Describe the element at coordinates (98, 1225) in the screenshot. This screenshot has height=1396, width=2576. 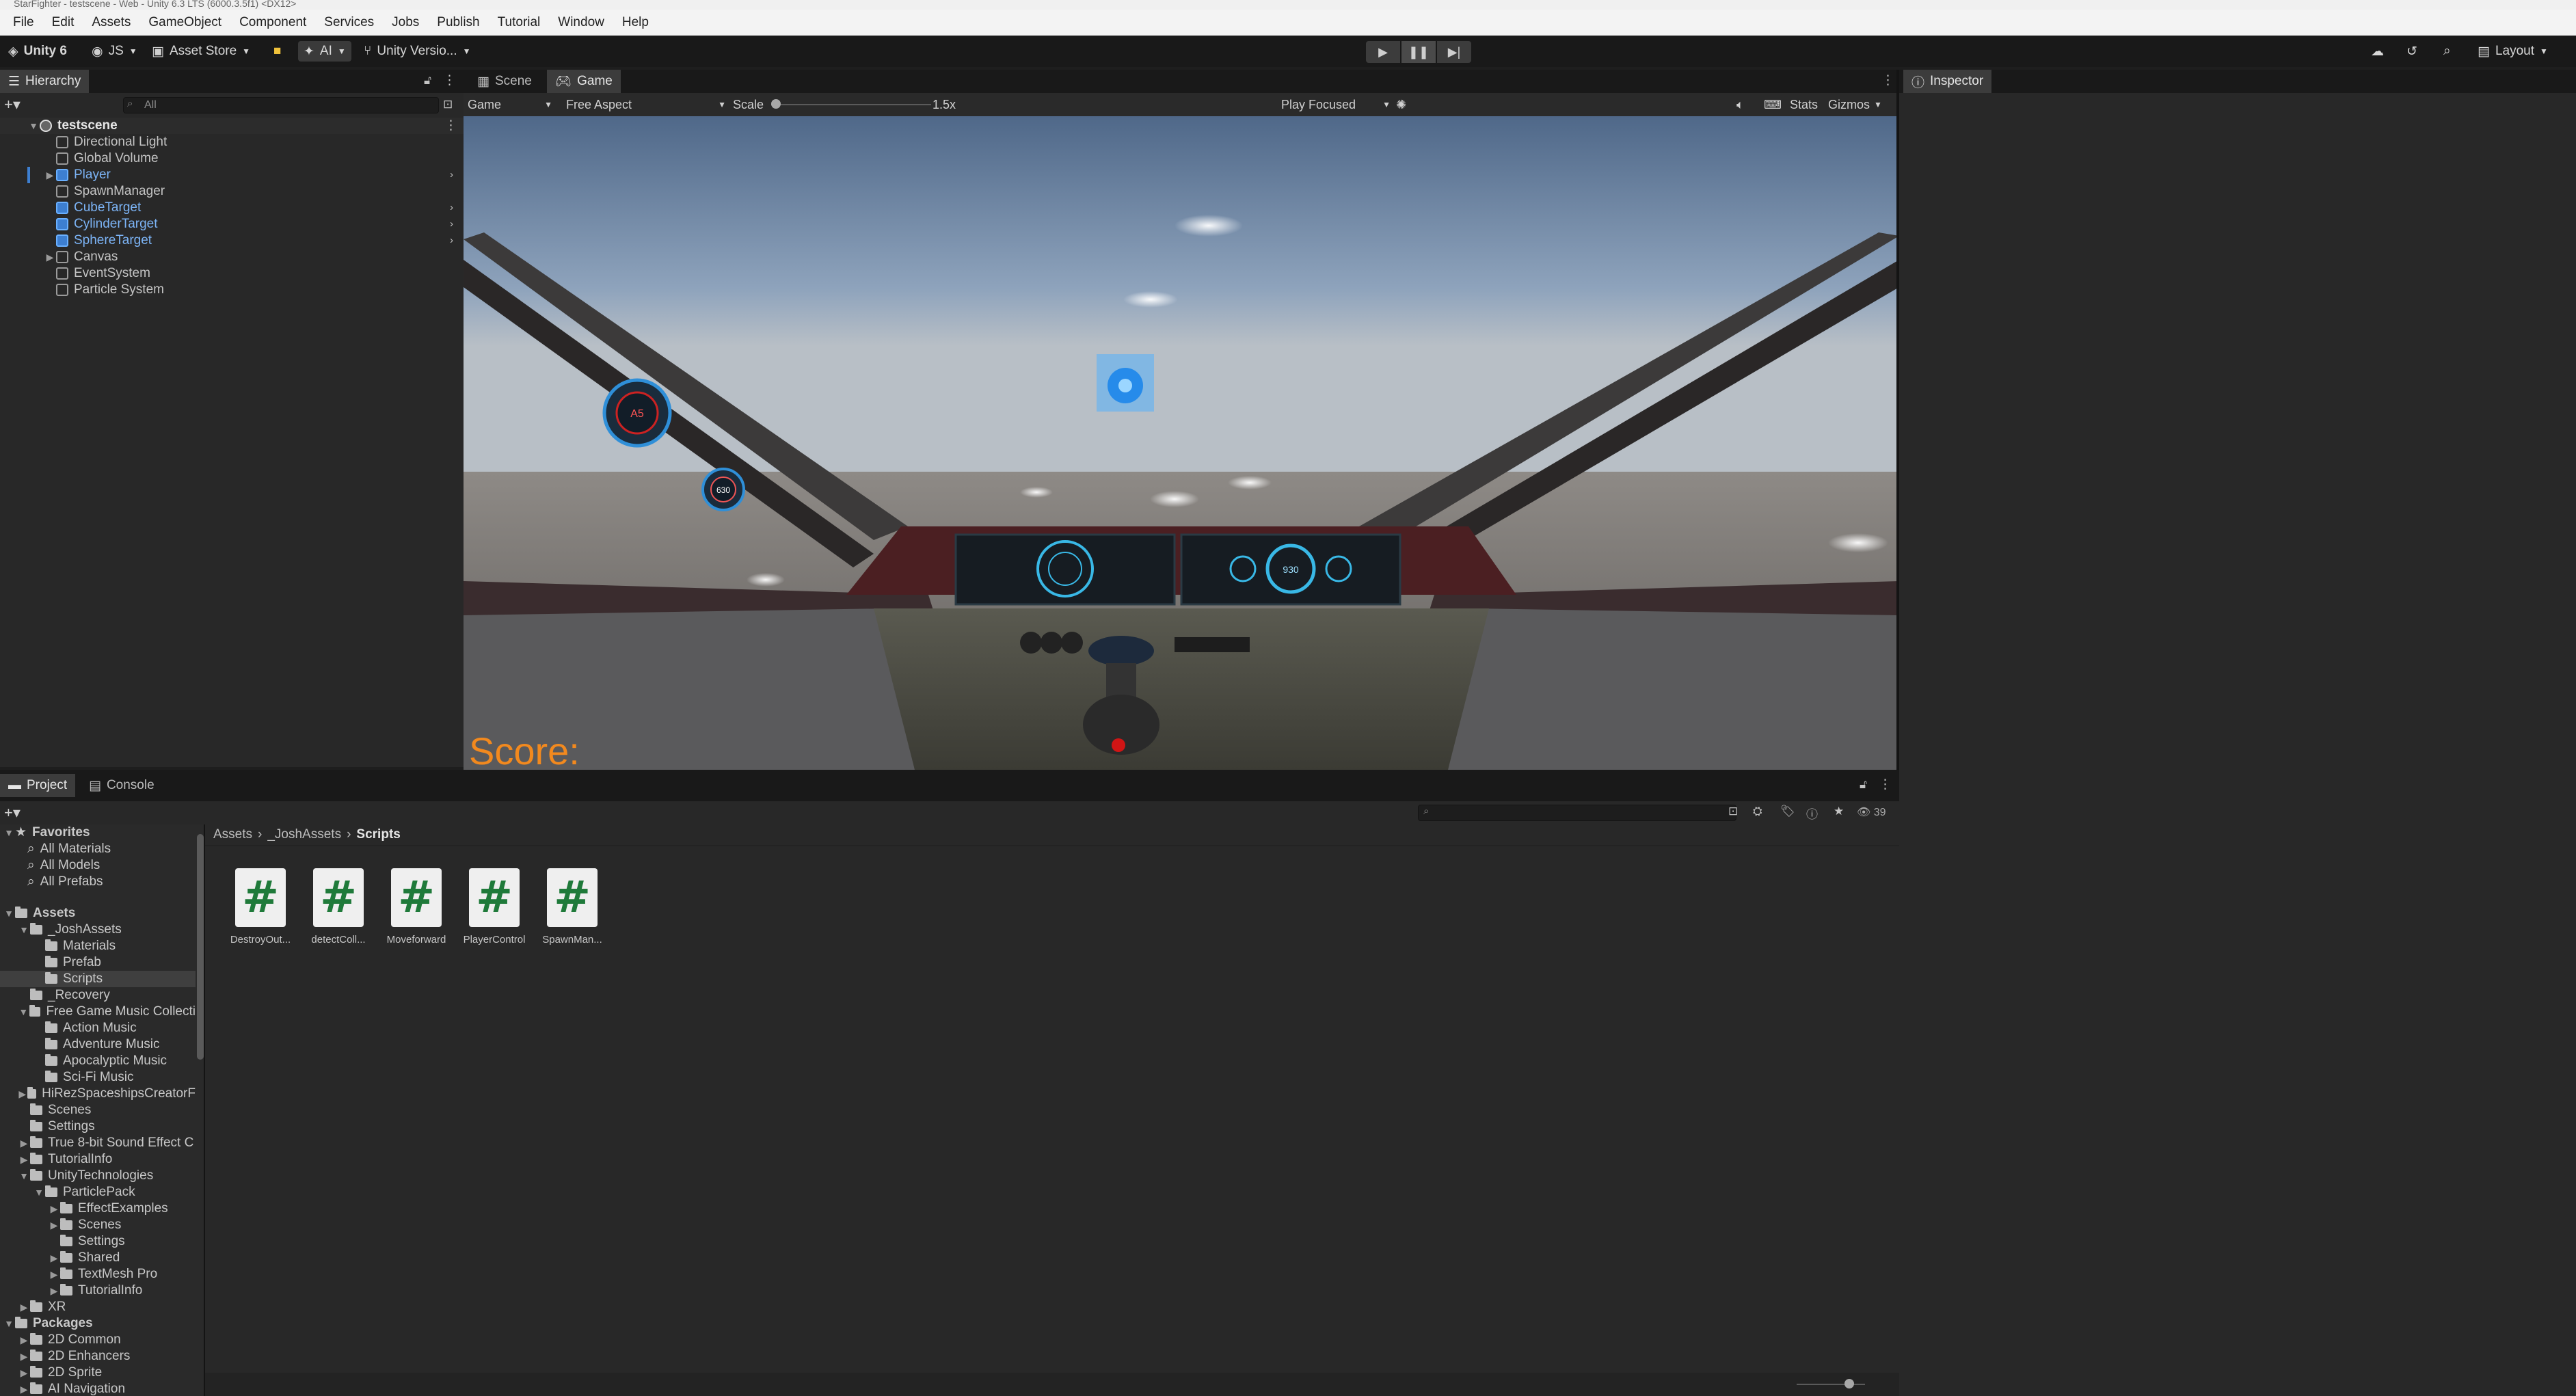
I see `project-tree-item: ▶ Scenes` at that location.